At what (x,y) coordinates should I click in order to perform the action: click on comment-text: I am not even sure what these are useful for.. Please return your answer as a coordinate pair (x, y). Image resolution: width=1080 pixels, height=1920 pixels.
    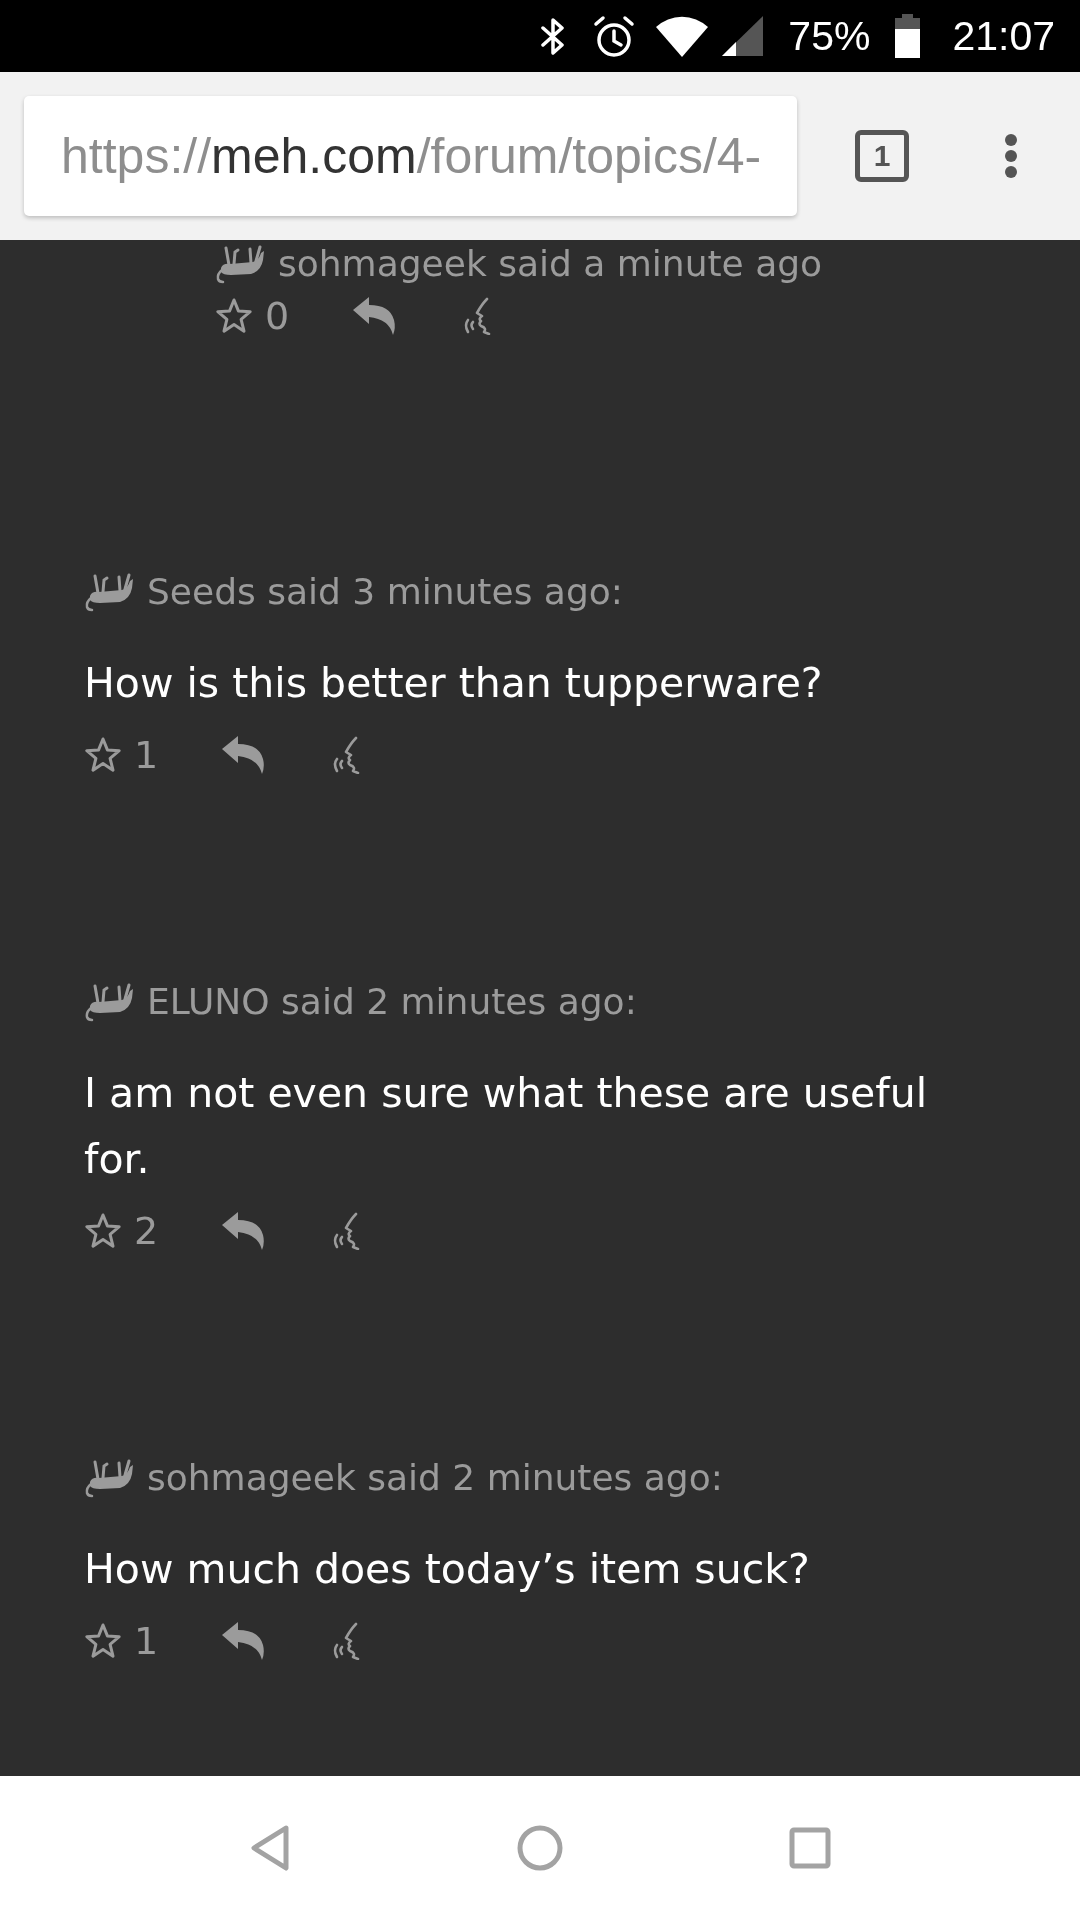
    Looking at the image, I should click on (506, 1126).